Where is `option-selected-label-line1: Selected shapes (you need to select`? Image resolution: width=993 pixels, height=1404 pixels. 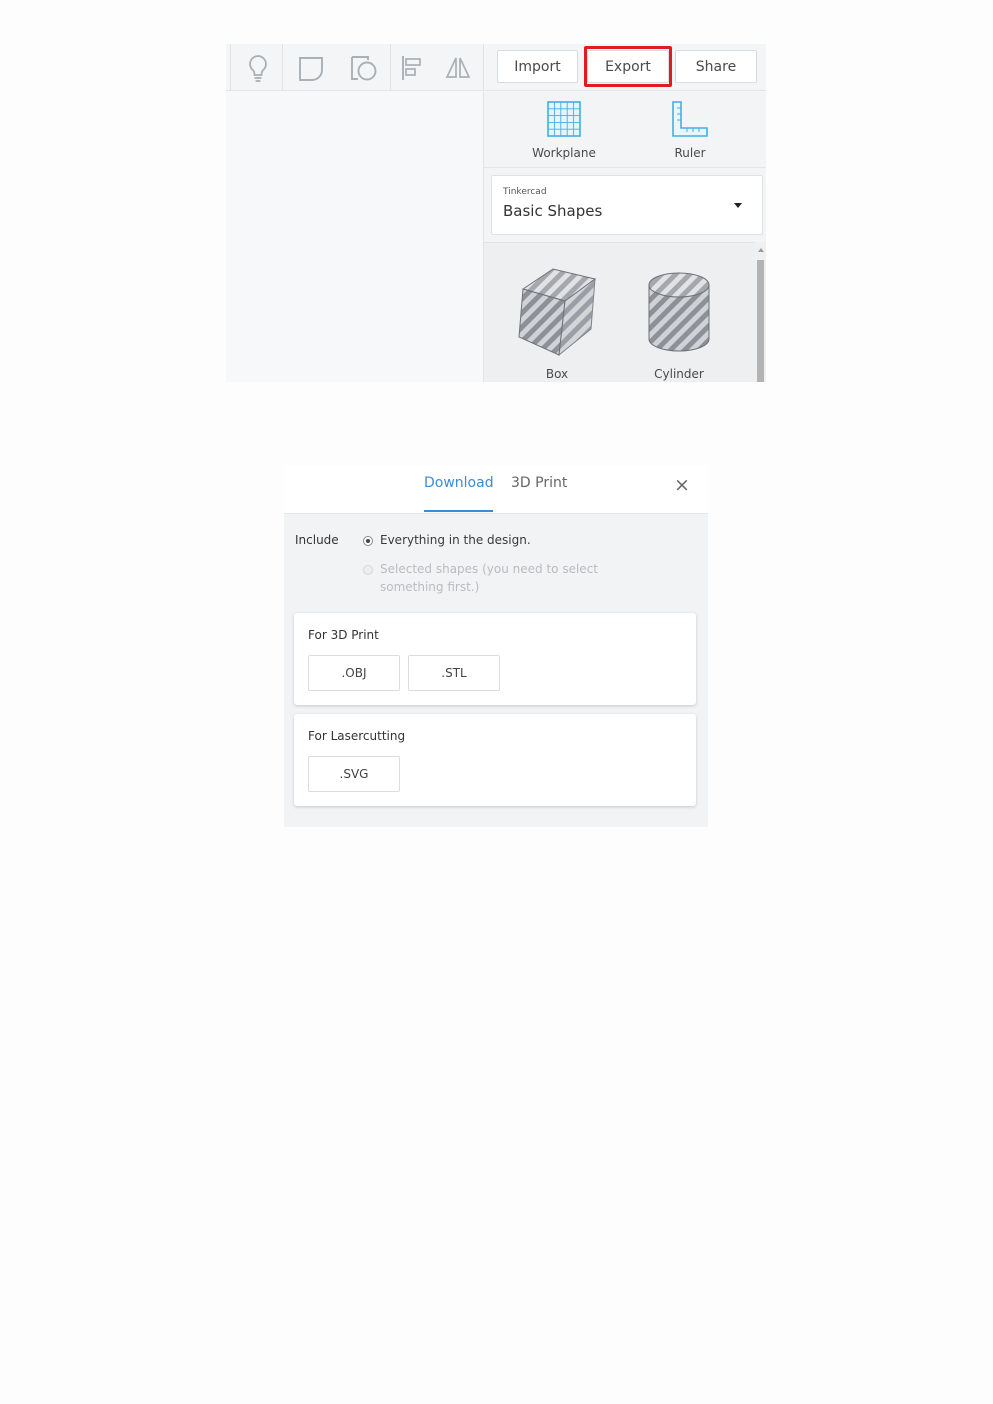
option-selected-label-line1: Selected shapes (you need to select is located at coordinates (489, 569).